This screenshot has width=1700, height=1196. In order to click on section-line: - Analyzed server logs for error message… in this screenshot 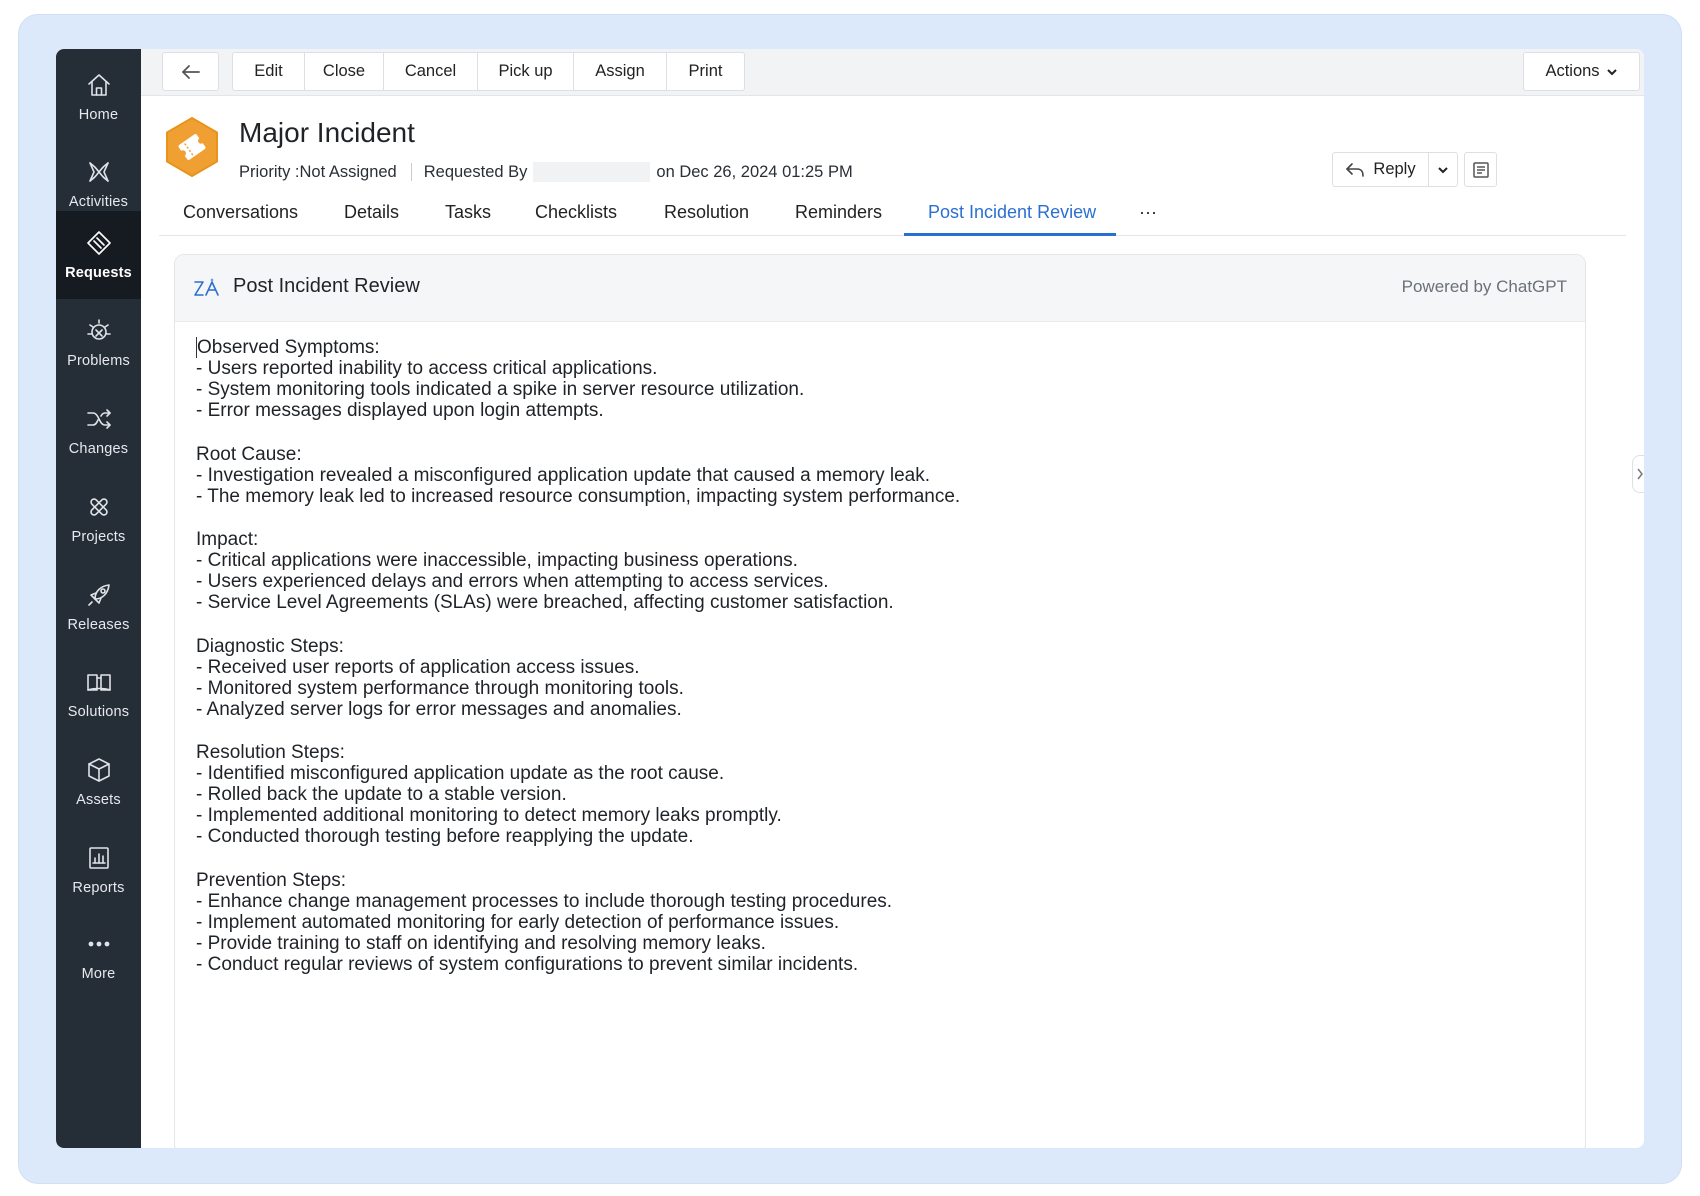, I will do `click(439, 709)`.